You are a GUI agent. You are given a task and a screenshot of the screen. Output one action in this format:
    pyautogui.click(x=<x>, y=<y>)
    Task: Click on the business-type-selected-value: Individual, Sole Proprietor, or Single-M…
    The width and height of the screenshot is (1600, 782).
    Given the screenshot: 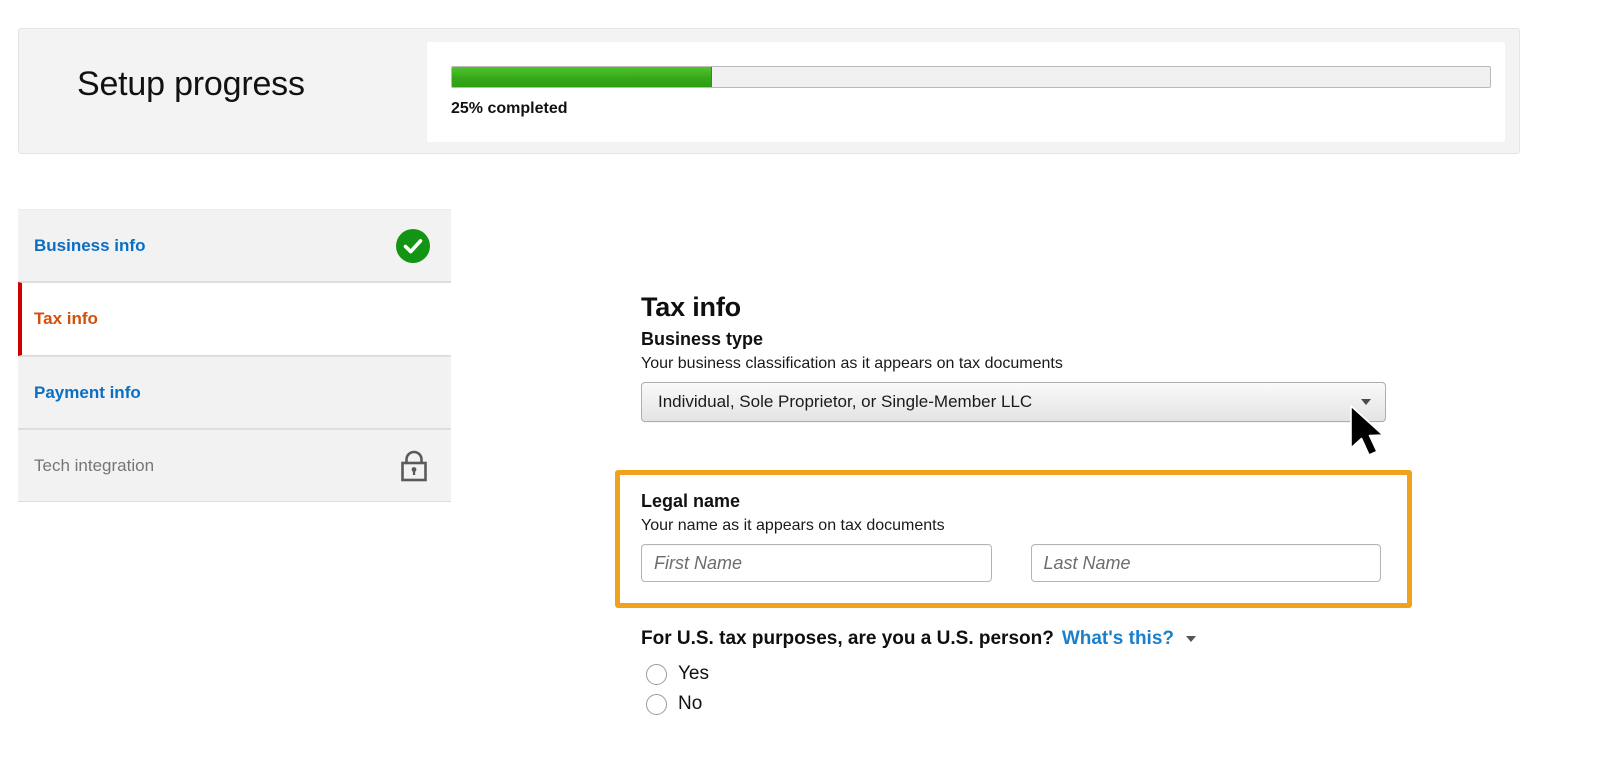 What is the action you would take?
    pyautogui.click(x=845, y=401)
    